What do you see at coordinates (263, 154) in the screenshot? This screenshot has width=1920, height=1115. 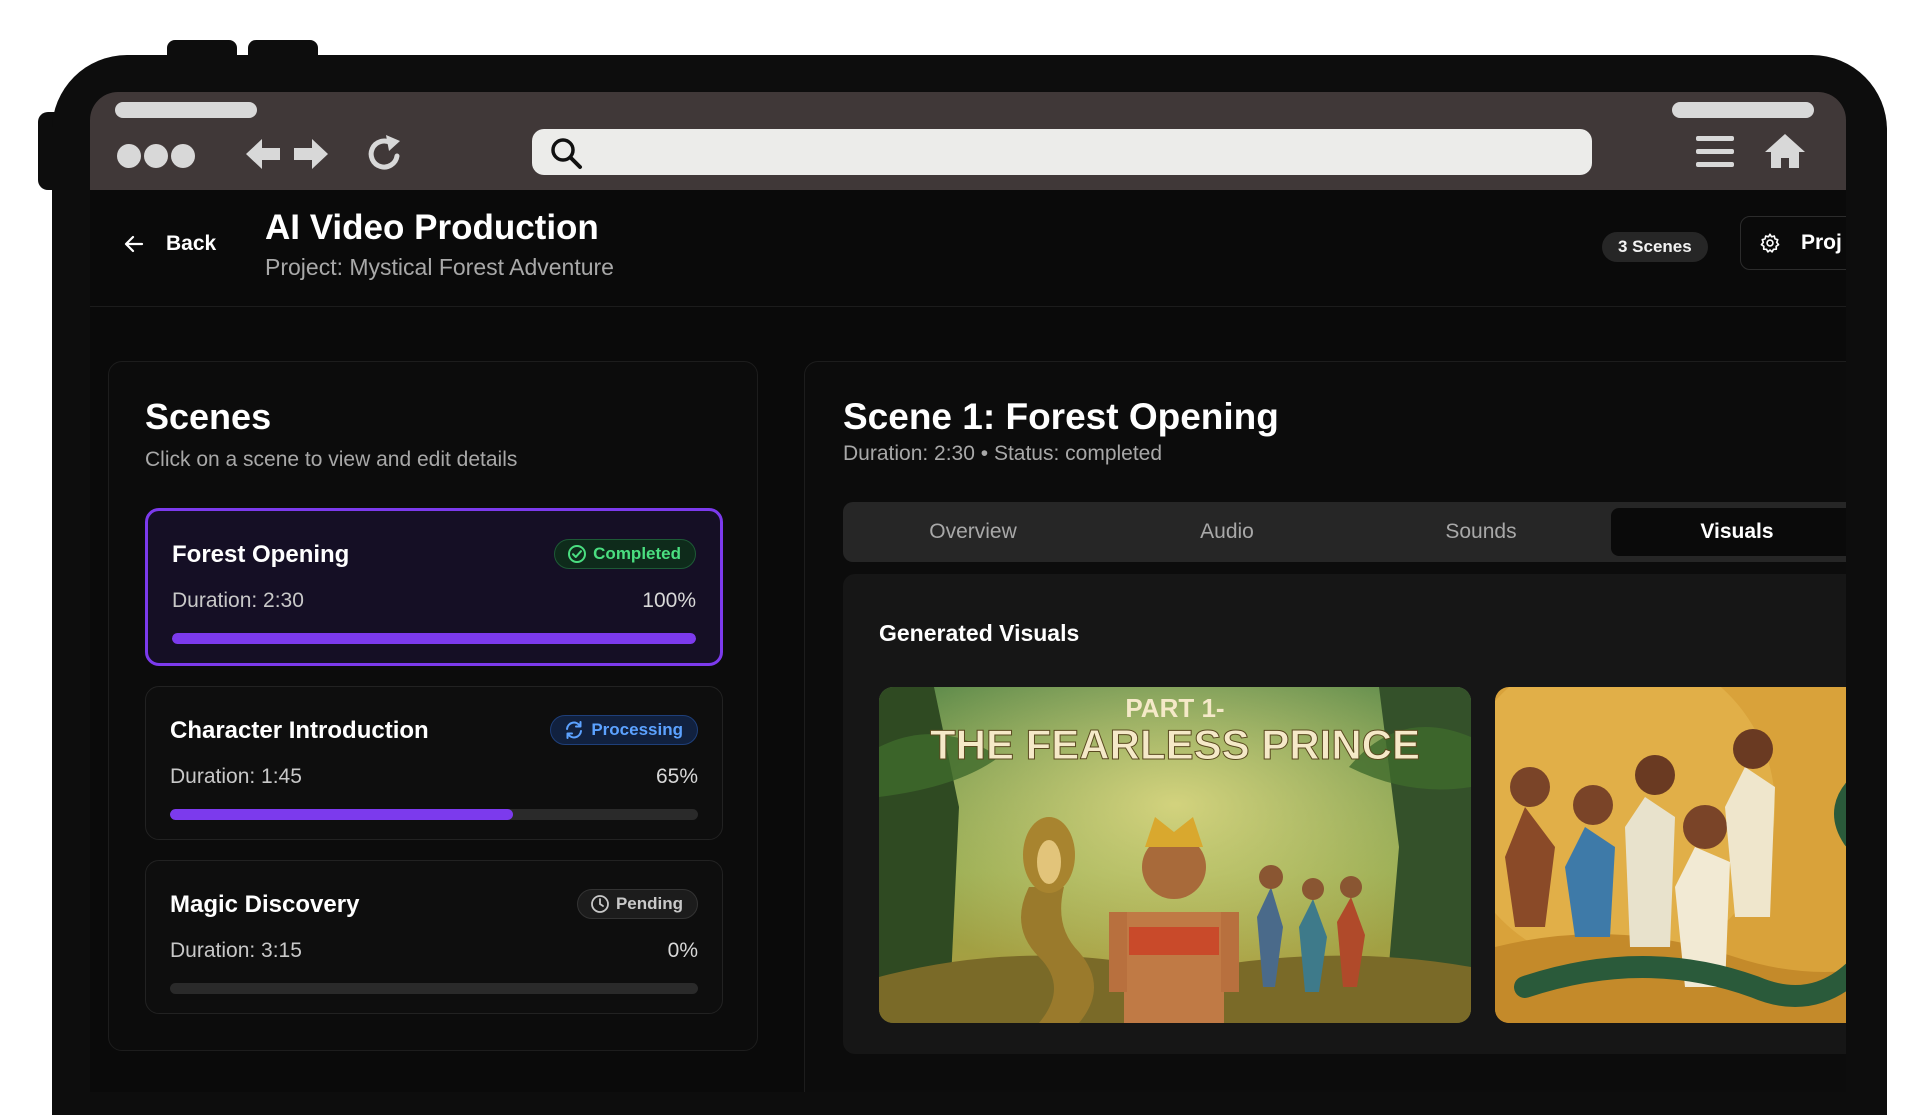 I see `back-arrow-icon` at bounding box center [263, 154].